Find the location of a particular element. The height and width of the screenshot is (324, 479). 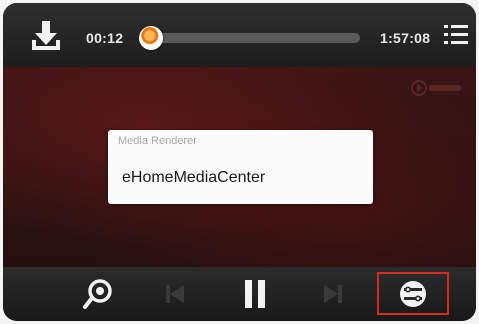

dialog-title: Media Renderer is located at coordinates (157, 141).